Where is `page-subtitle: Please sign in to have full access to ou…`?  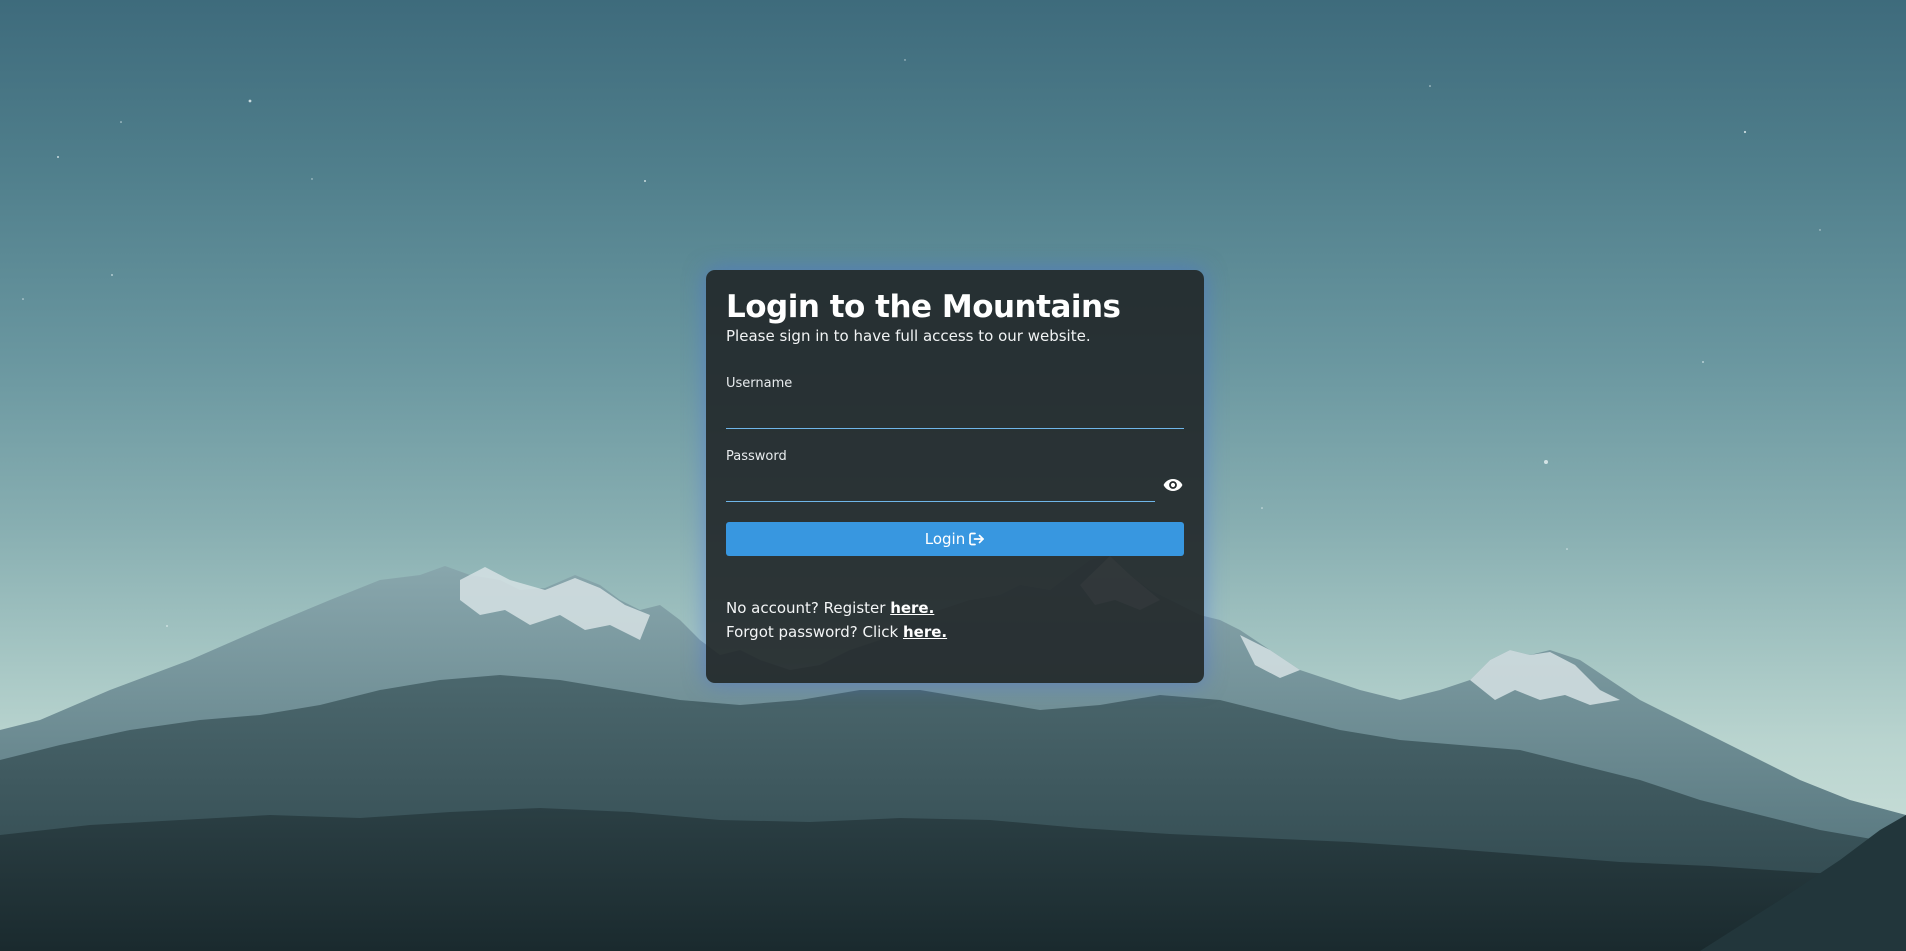
page-subtitle: Please sign in to have full access to ou… is located at coordinates (908, 336).